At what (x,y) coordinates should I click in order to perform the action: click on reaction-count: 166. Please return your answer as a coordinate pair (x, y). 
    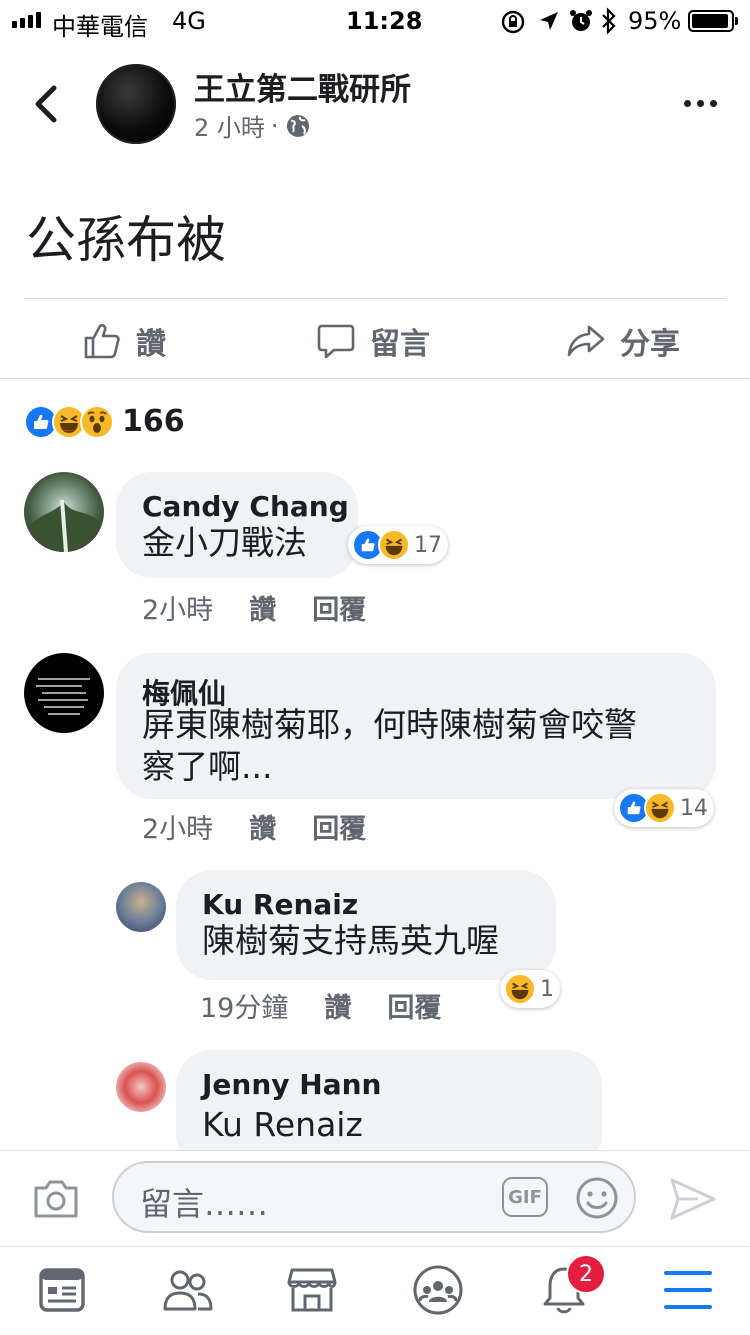
    Looking at the image, I should click on (153, 421).